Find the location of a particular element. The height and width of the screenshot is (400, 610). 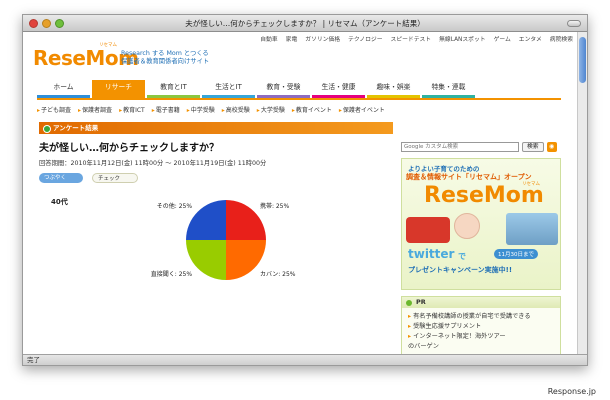

pr-item: インターネット限定！海外ツアー is located at coordinates (481, 337).